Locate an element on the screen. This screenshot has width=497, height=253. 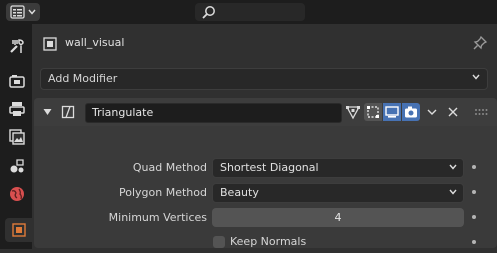
camera-icon is located at coordinates (411, 112).